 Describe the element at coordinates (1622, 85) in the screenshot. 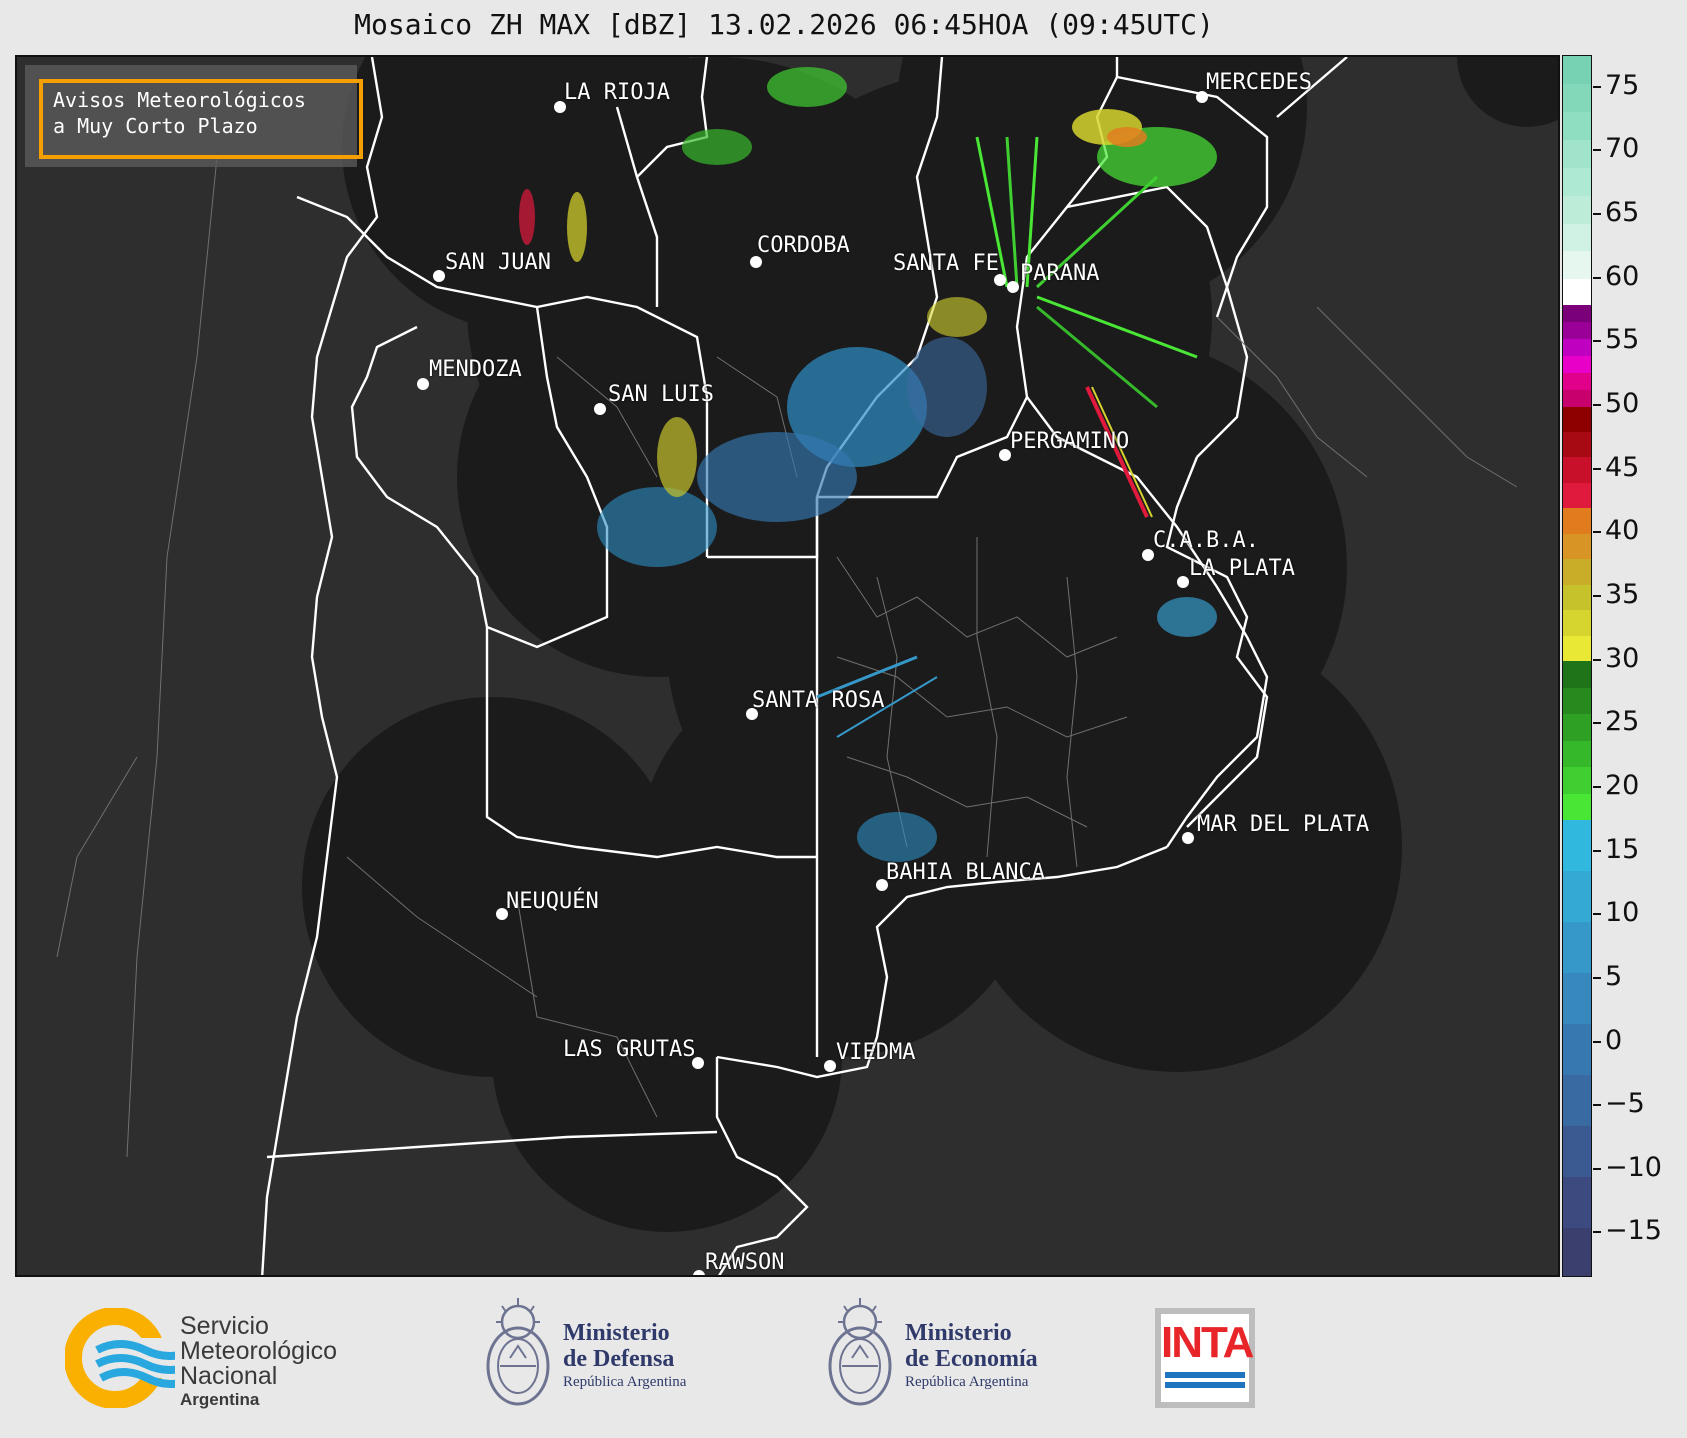

I see `colorbar-tick-label: 75` at that location.